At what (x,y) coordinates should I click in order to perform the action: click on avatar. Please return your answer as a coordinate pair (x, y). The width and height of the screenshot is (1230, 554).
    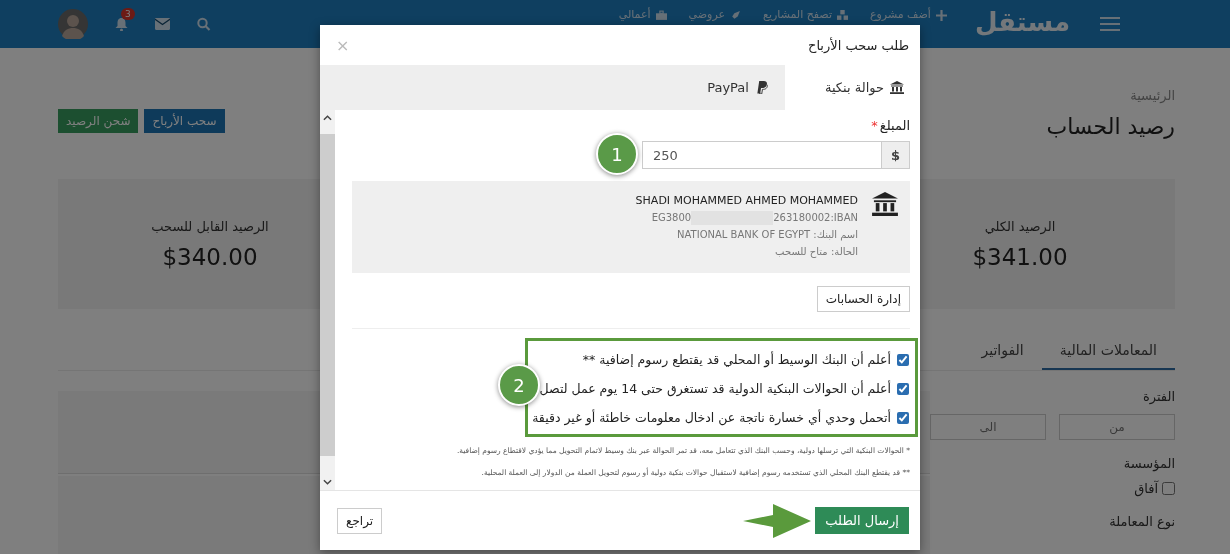
    Looking at the image, I should click on (73, 24).